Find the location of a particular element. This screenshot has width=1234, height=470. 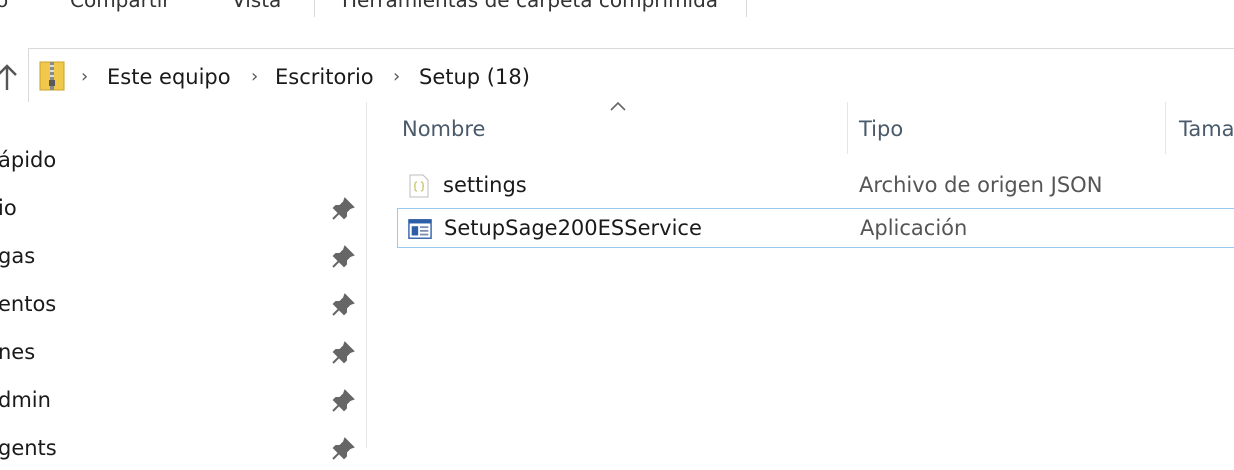

file-name: settings is located at coordinates (485, 185).